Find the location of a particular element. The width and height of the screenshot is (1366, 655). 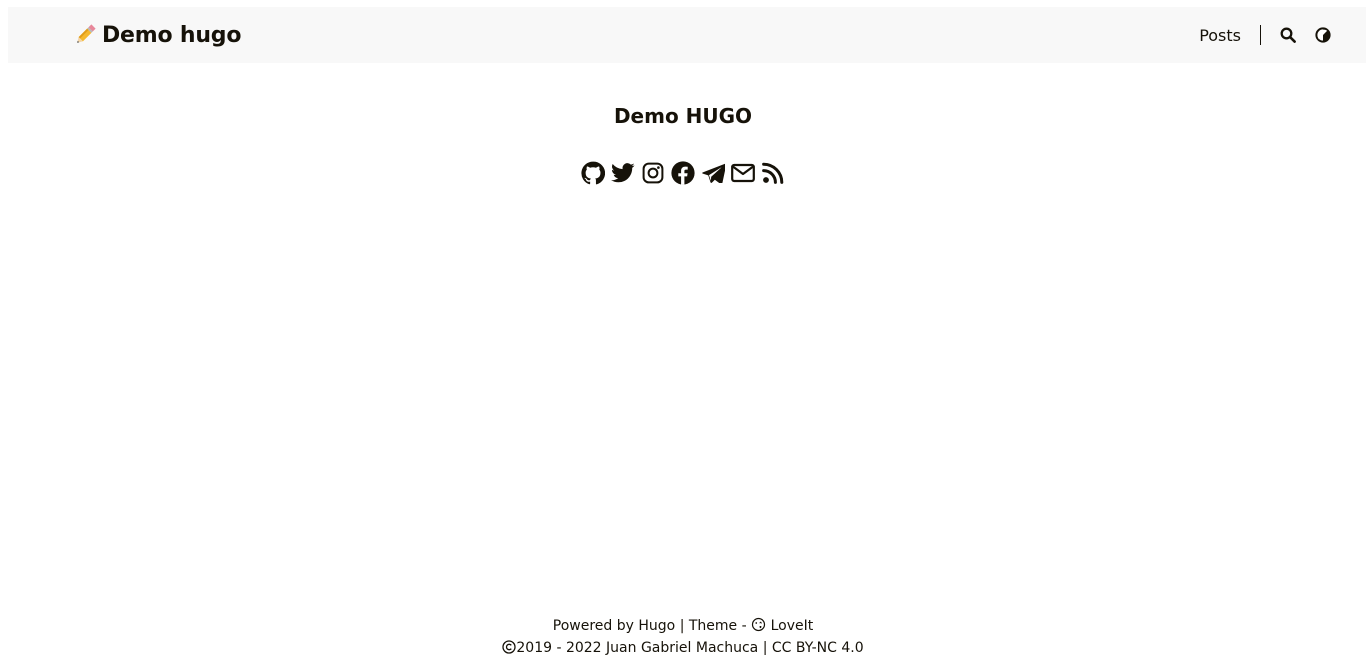

search-icon is located at coordinates (1288, 35).